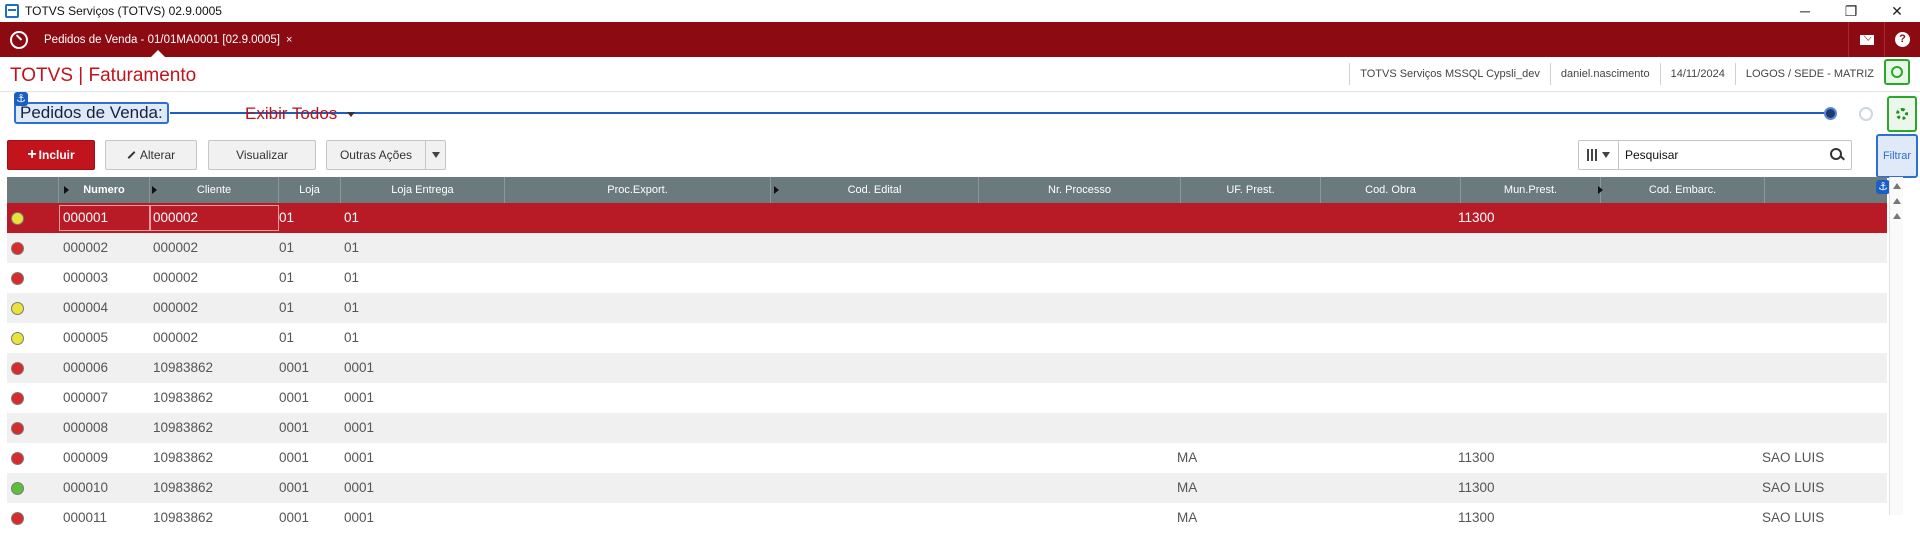  I want to click on table-row: 000008 10983862 0001 0001, so click(947, 428).